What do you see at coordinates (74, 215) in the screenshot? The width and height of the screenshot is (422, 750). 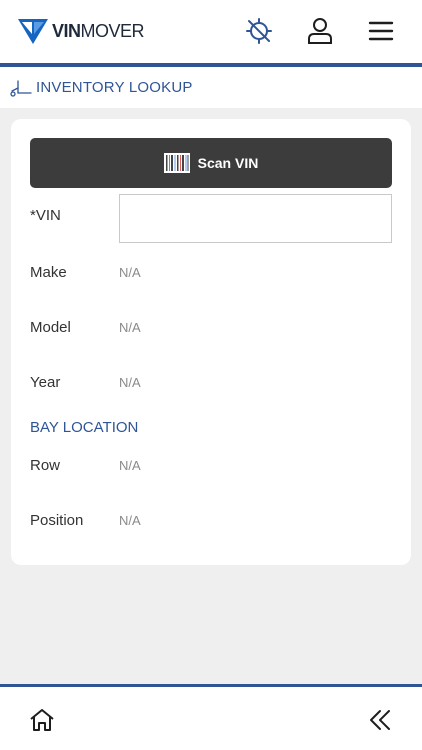 I see `vin-row: *VIN` at bounding box center [74, 215].